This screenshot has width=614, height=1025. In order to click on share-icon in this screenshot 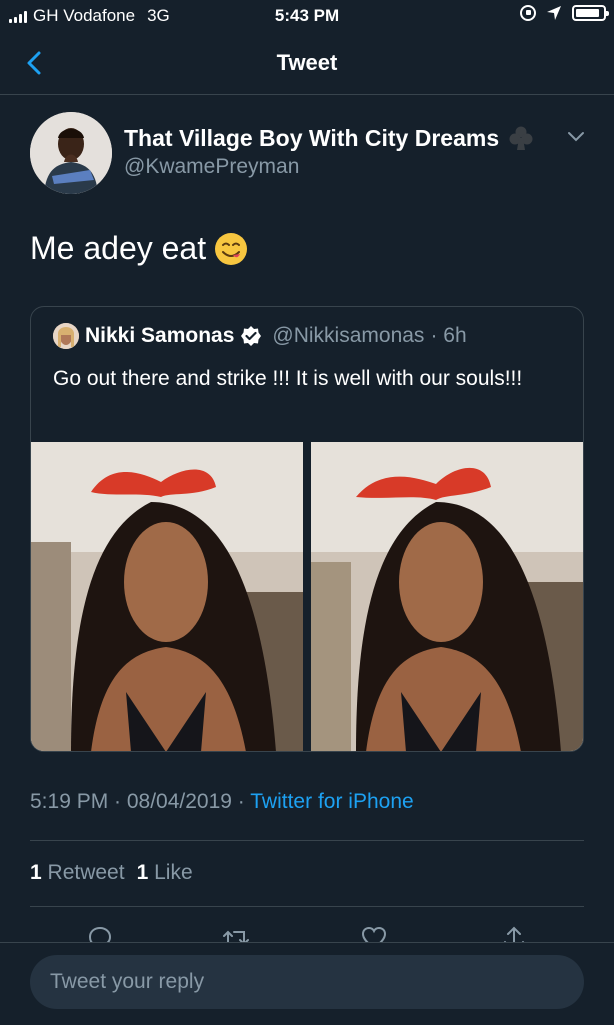, I will do `click(514, 933)`.